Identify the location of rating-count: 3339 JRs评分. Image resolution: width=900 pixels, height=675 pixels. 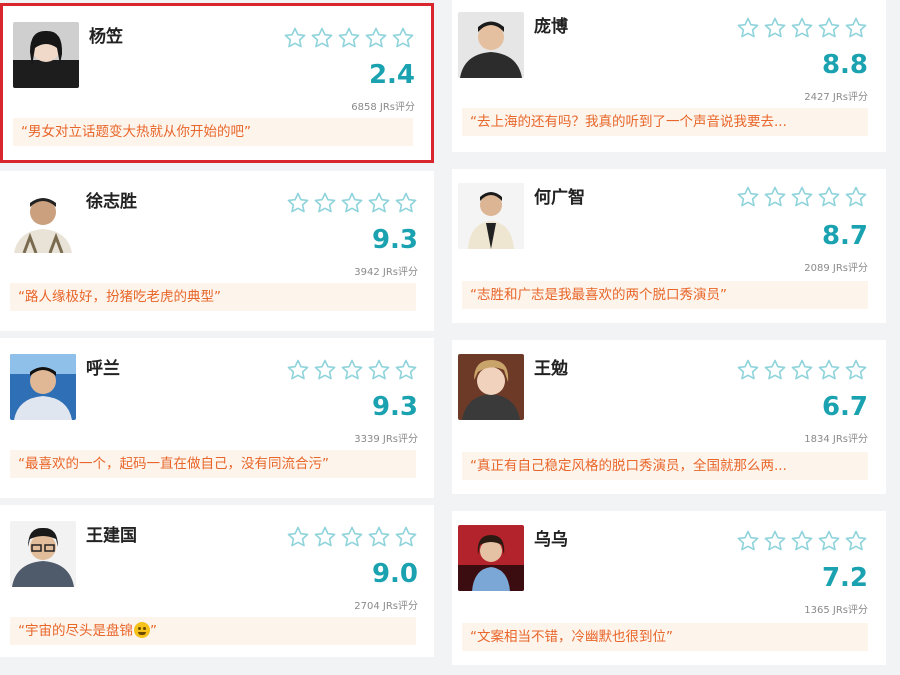
(386, 439).